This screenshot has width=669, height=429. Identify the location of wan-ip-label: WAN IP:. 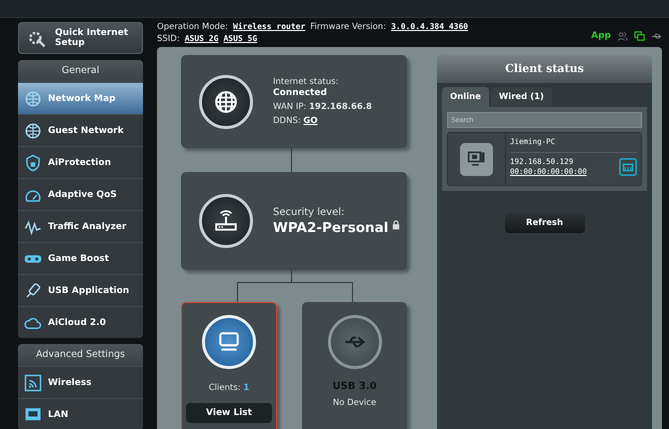
(289, 107).